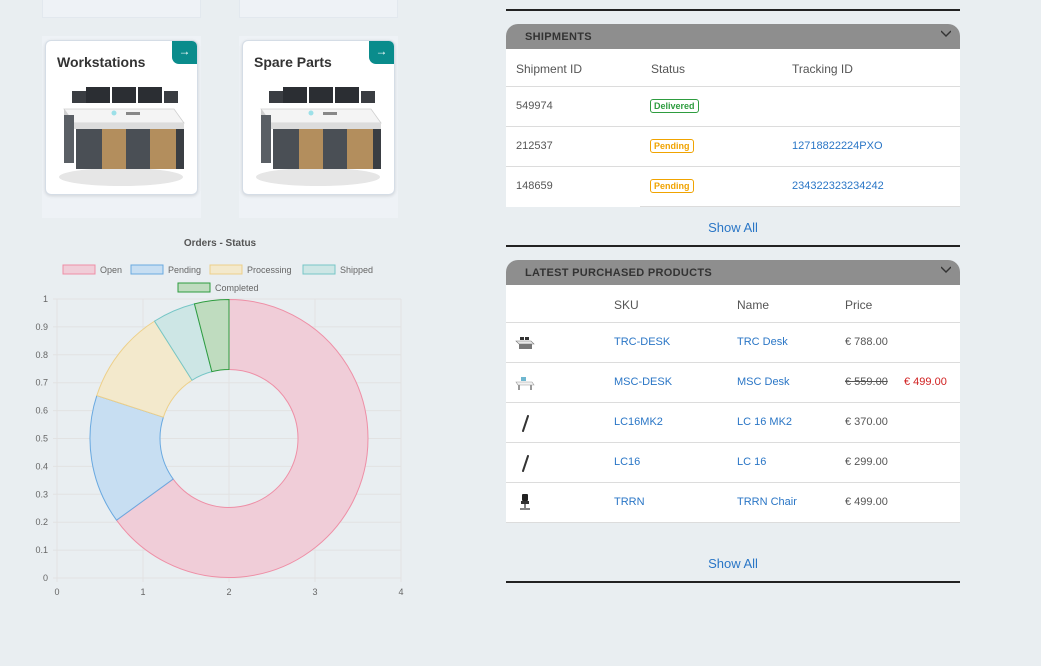 This screenshot has width=1041, height=666. What do you see at coordinates (733, 563) in the screenshot?
I see `products-show-all-link: Show All` at bounding box center [733, 563].